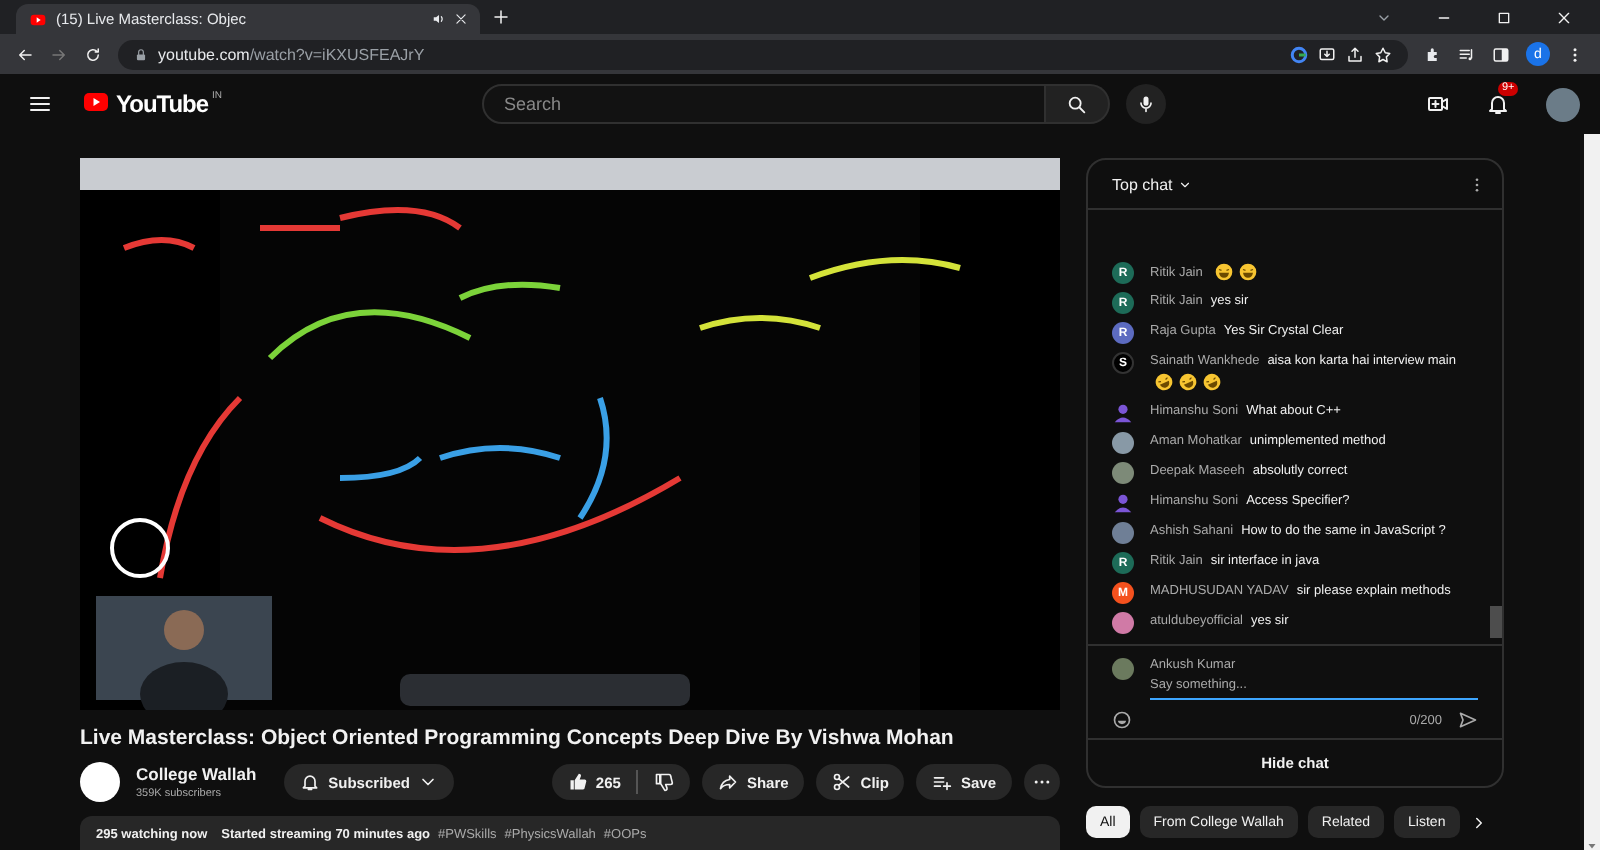  Describe the element at coordinates (1433, 54) in the screenshot. I see `puzzle-icon` at that location.